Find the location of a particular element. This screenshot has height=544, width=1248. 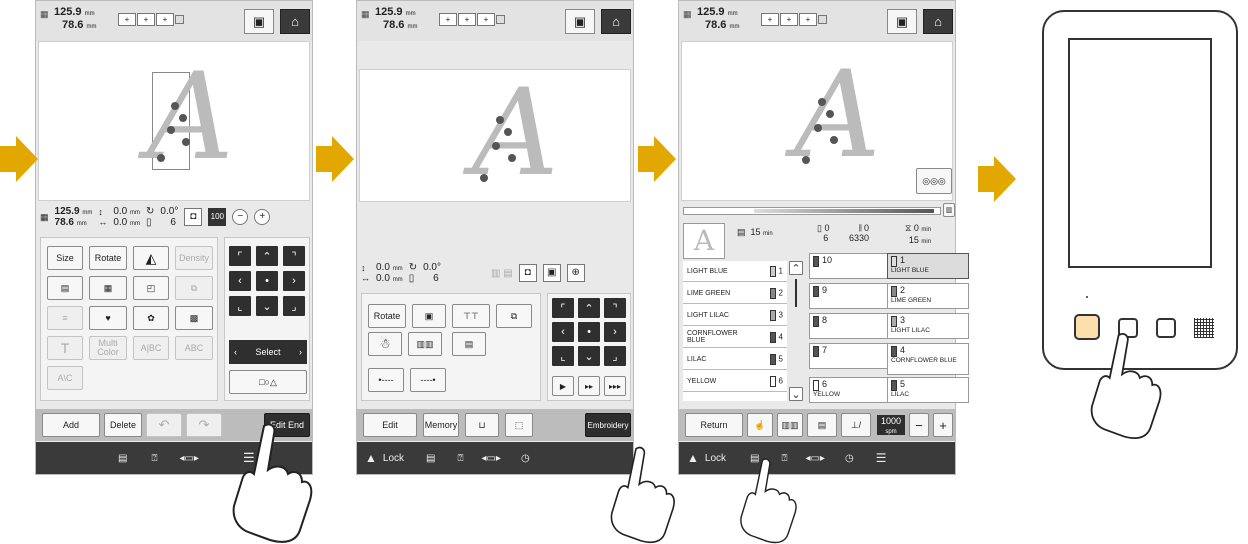

delete-button: Delete is located at coordinates (123, 425).